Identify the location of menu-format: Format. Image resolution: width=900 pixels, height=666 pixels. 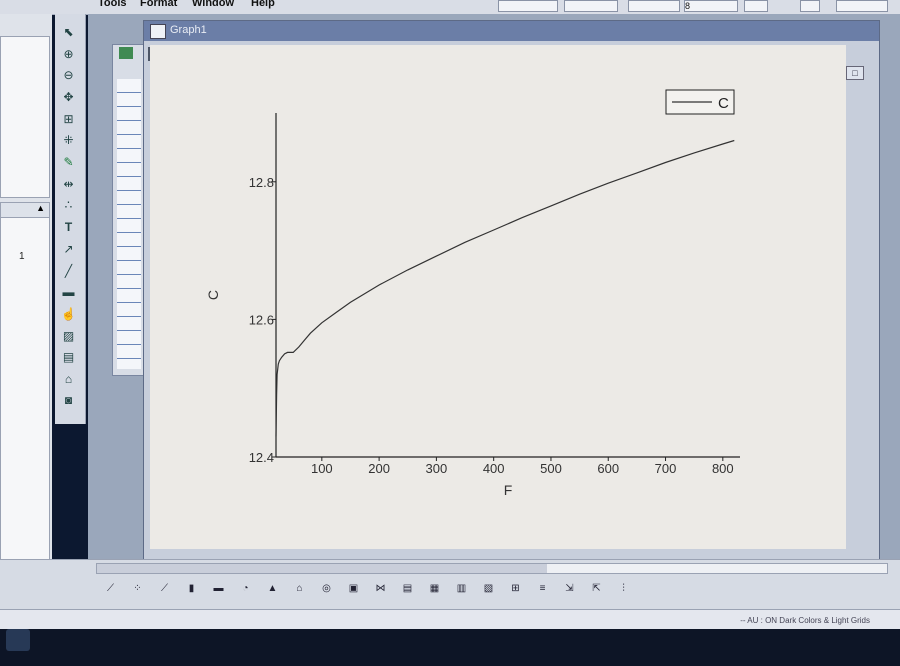
(158, 4).